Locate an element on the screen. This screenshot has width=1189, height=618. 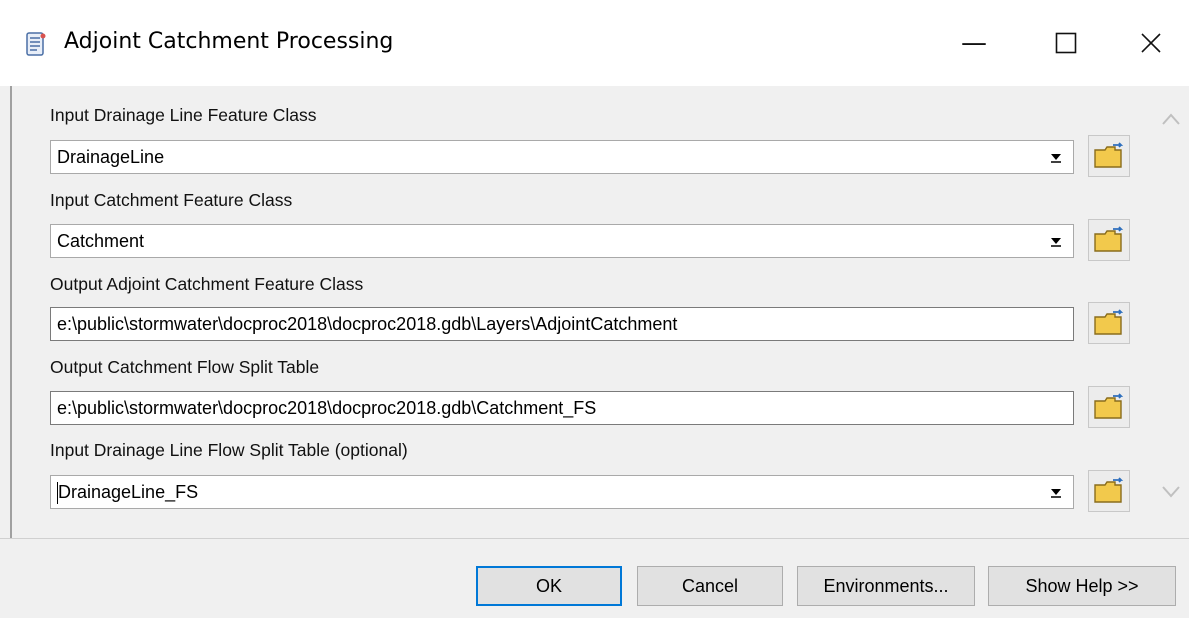
show-help-button: Show Help >> is located at coordinates (1082, 586).